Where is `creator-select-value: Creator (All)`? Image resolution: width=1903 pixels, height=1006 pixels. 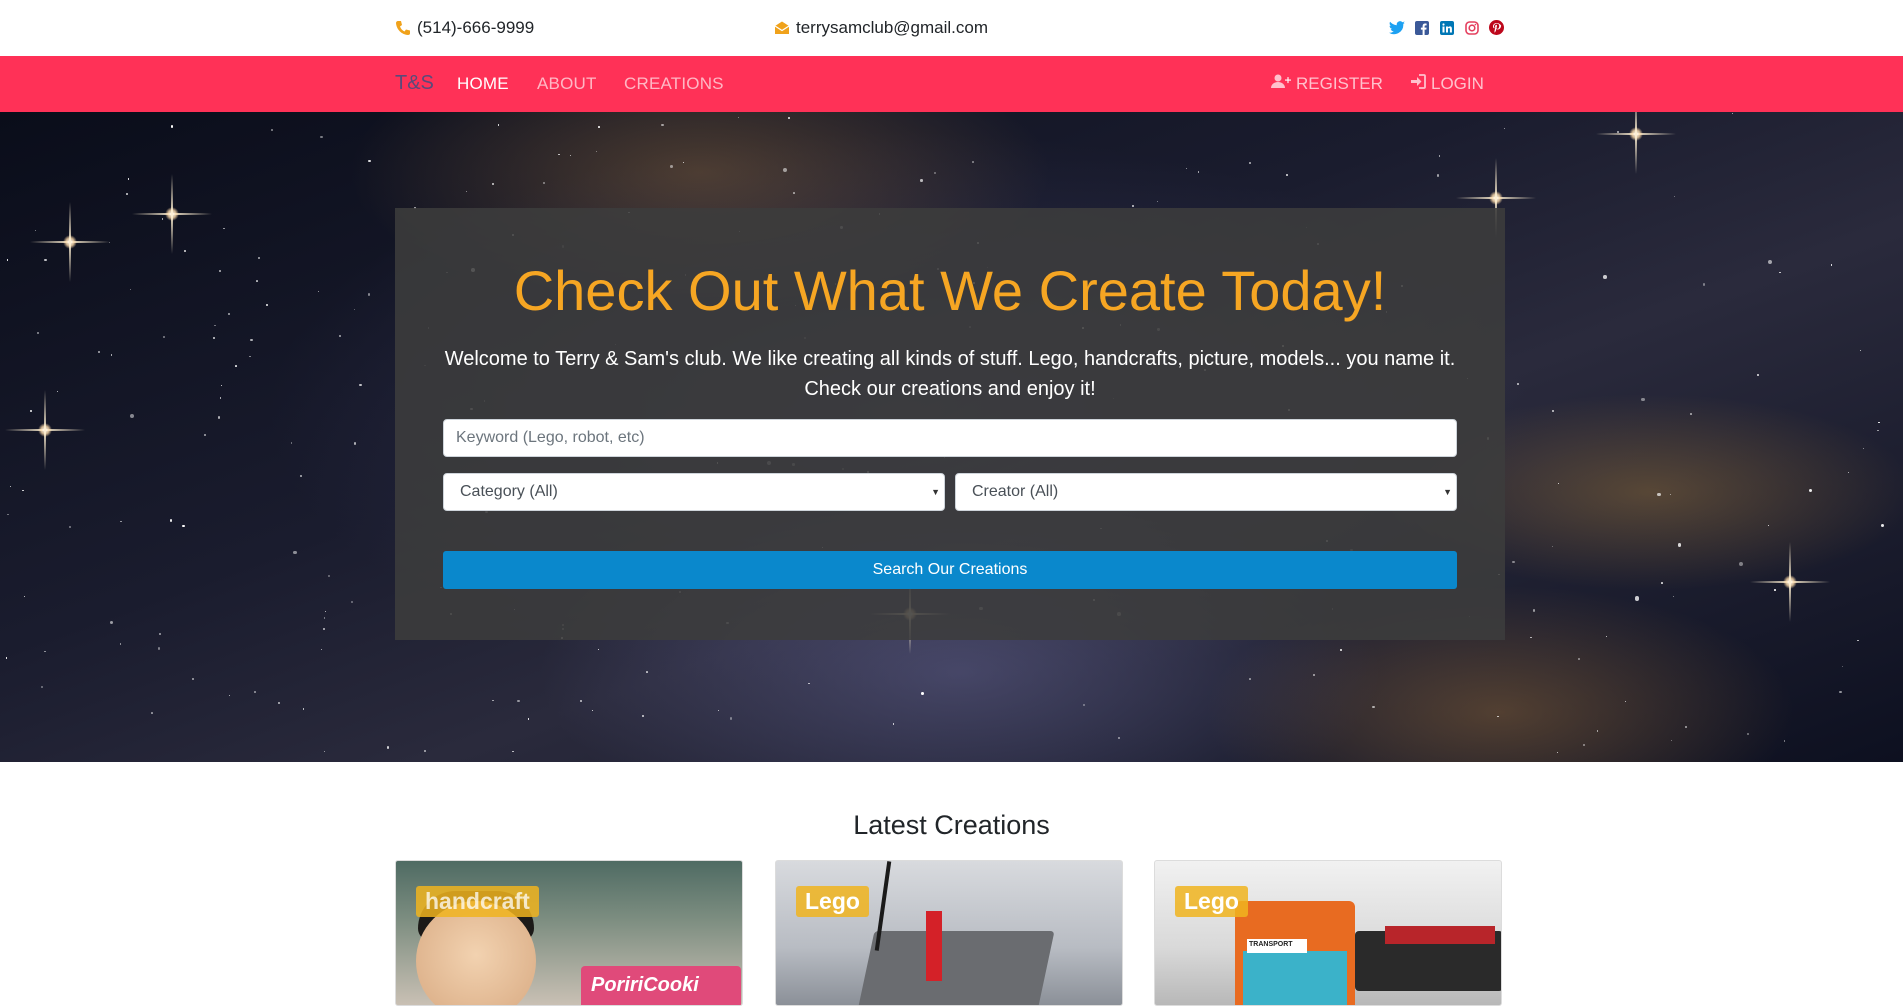
creator-select-value: Creator (All) is located at coordinates (1015, 491).